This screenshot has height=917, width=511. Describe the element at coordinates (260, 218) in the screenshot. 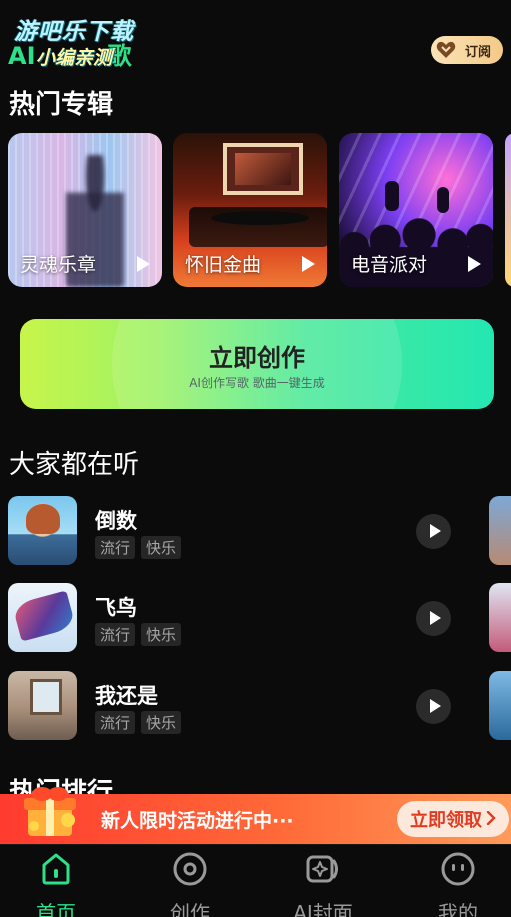

I see `album-art-record` at that location.